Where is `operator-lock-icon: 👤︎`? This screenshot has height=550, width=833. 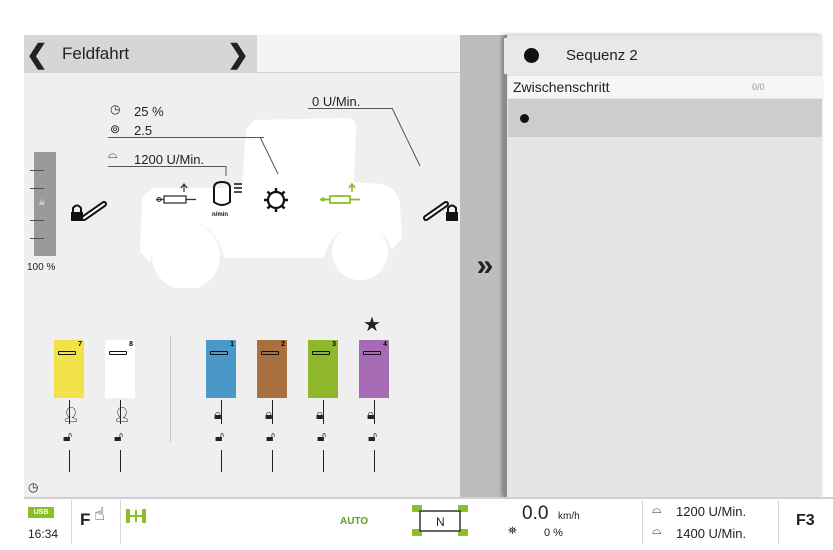 operator-lock-icon: 👤︎ is located at coordinates (71, 414).